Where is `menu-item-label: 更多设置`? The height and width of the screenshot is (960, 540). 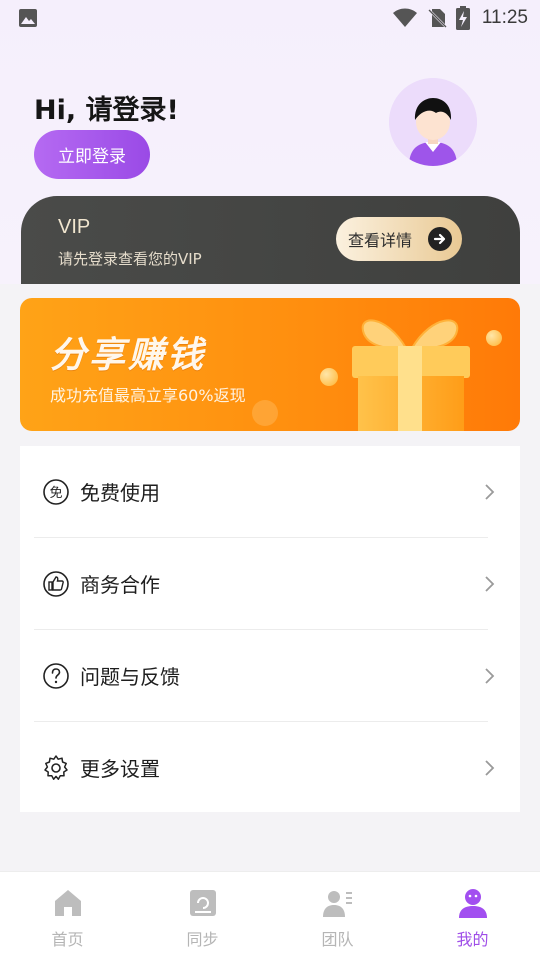
menu-item-label: 更多设置 is located at coordinates (120, 769).